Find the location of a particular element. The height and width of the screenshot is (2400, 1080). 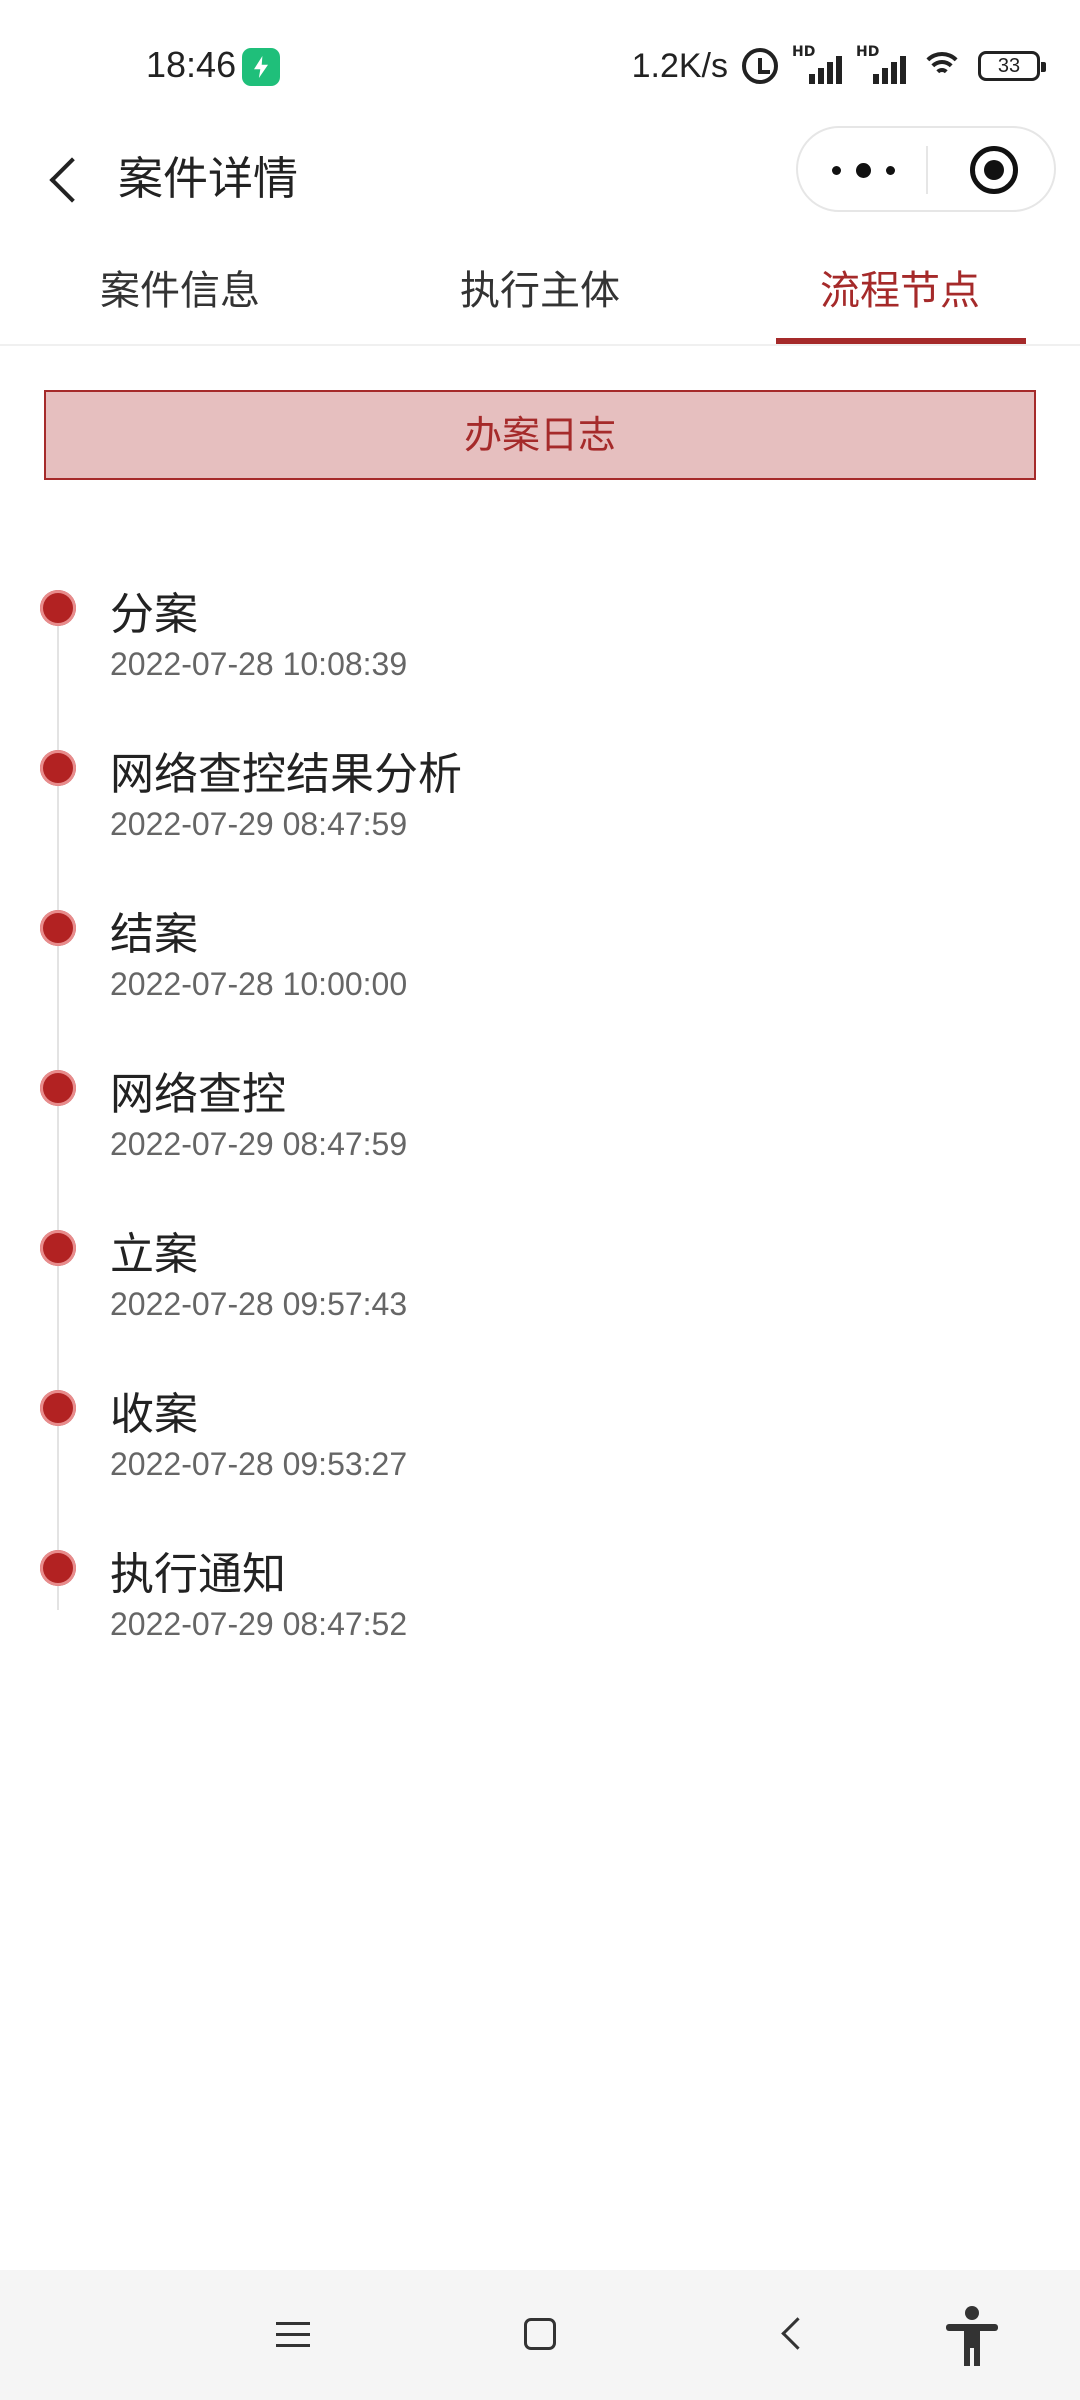

battery-icon: 33 is located at coordinates (1012, 66).